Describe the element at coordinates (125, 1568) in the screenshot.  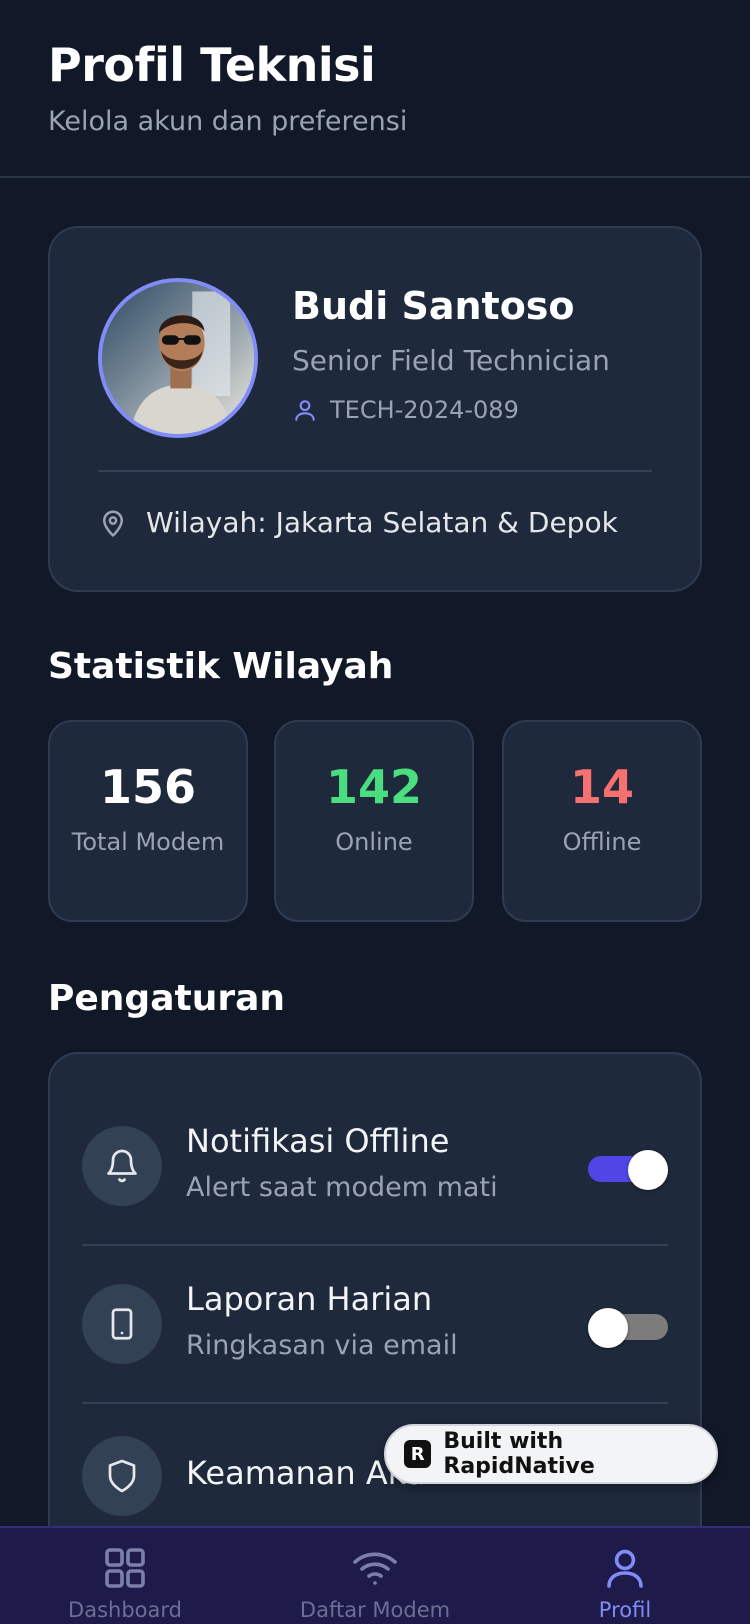
I see `grid-icon` at that location.